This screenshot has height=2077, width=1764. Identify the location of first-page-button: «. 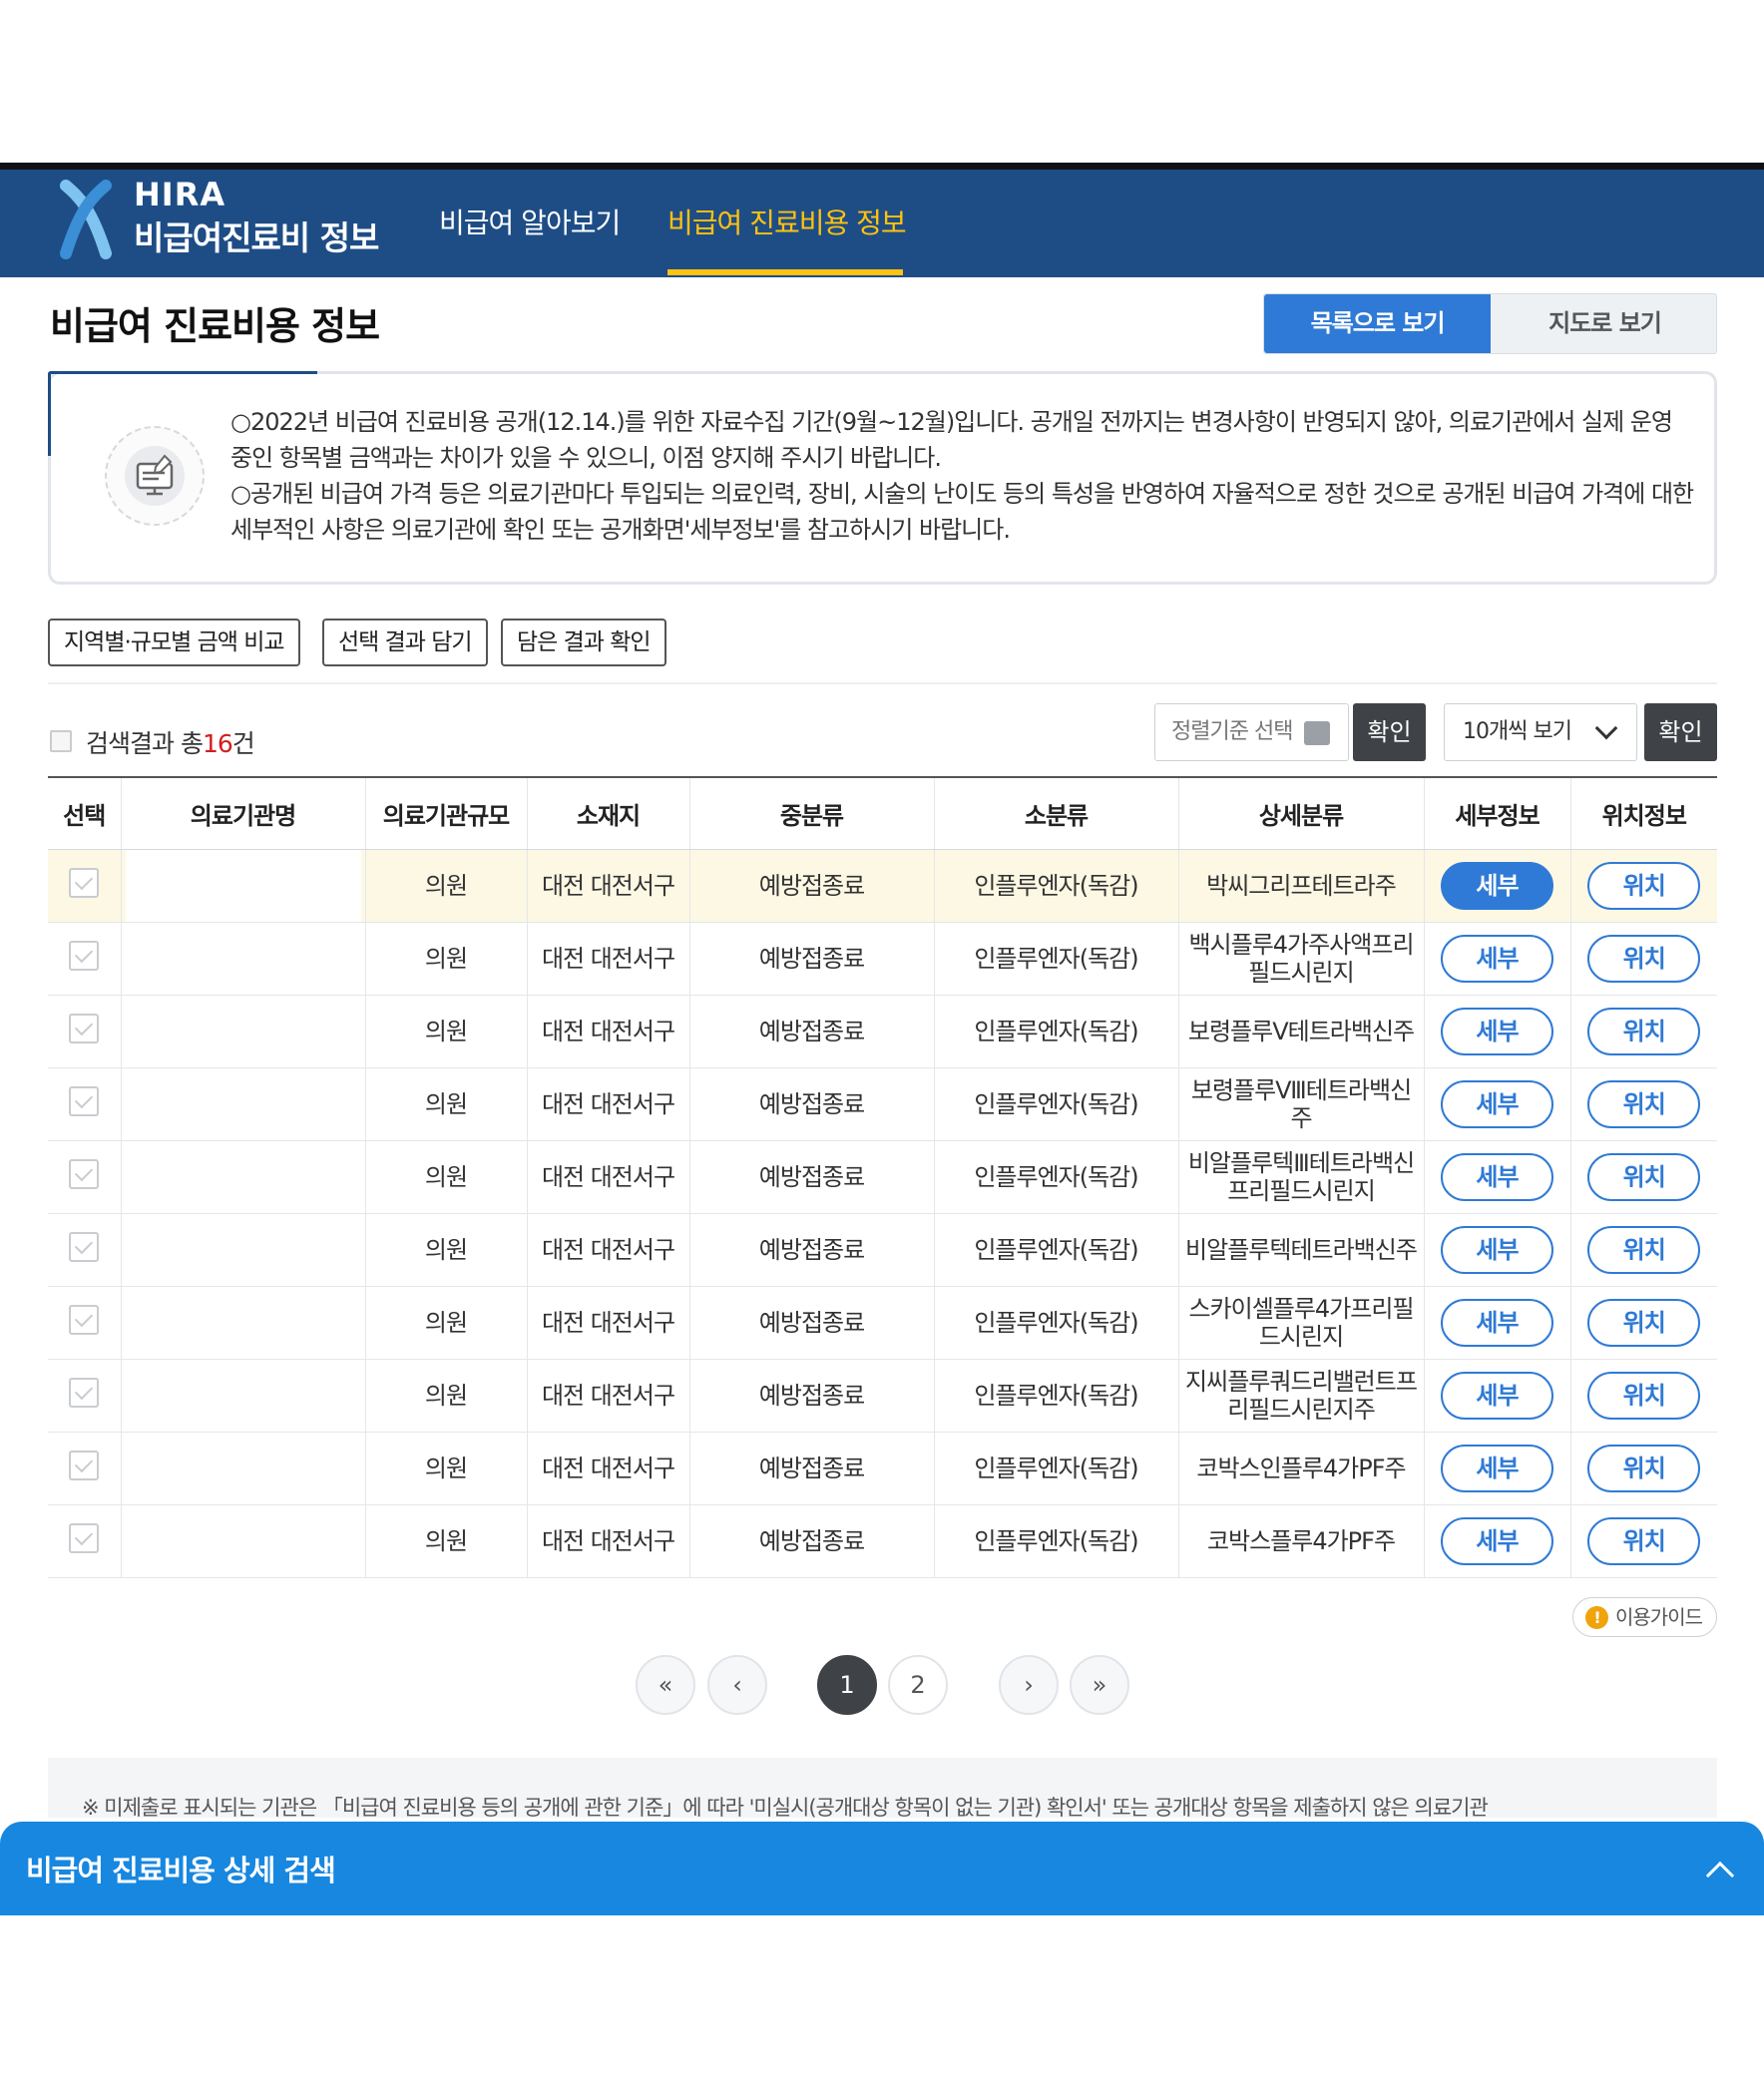
(665, 1685).